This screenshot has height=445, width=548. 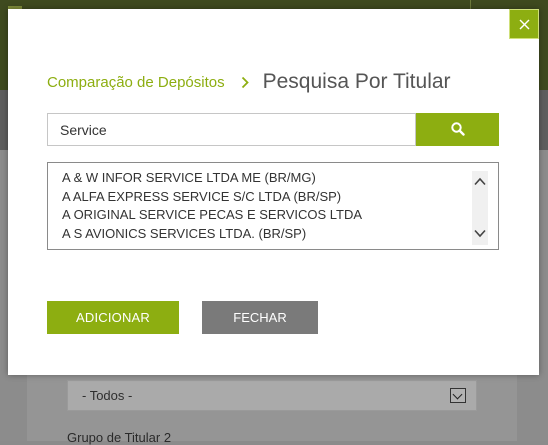 I want to click on list-item: A S AVIONICS SERVICES LTDA. (BR/SP), so click(x=280, y=234).